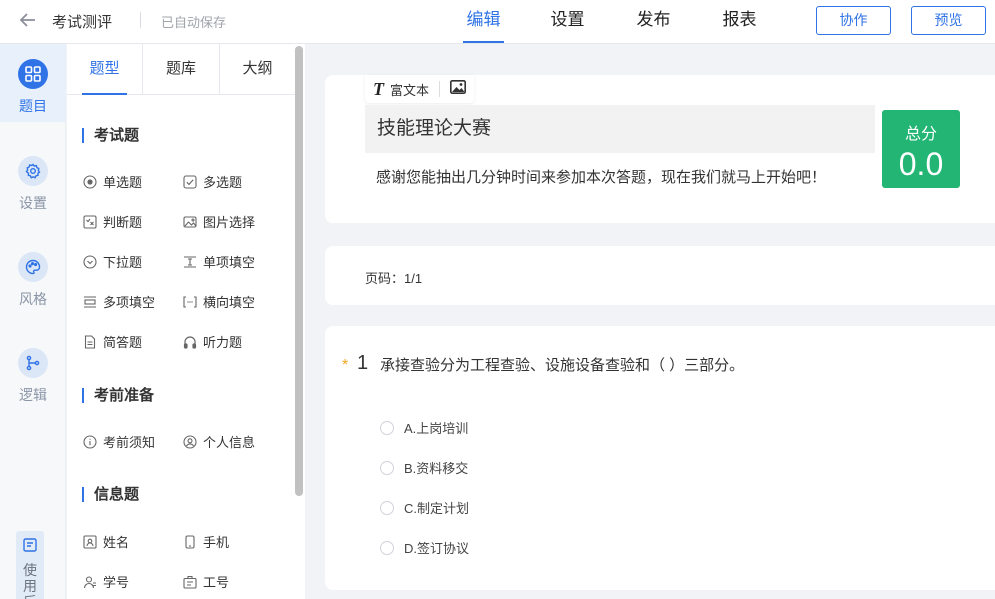  What do you see at coordinates (33, 74) in the screenshot?
I see `grid-icon` at bounding box center [33, 74].